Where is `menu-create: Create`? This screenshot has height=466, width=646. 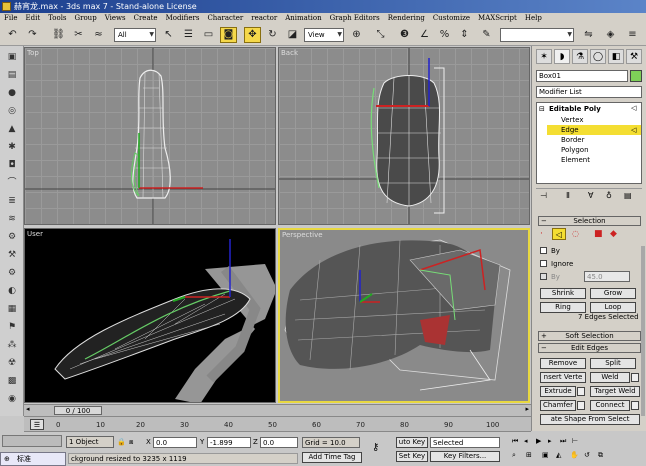
menu-create: Create is located at coordinates (146, 18).